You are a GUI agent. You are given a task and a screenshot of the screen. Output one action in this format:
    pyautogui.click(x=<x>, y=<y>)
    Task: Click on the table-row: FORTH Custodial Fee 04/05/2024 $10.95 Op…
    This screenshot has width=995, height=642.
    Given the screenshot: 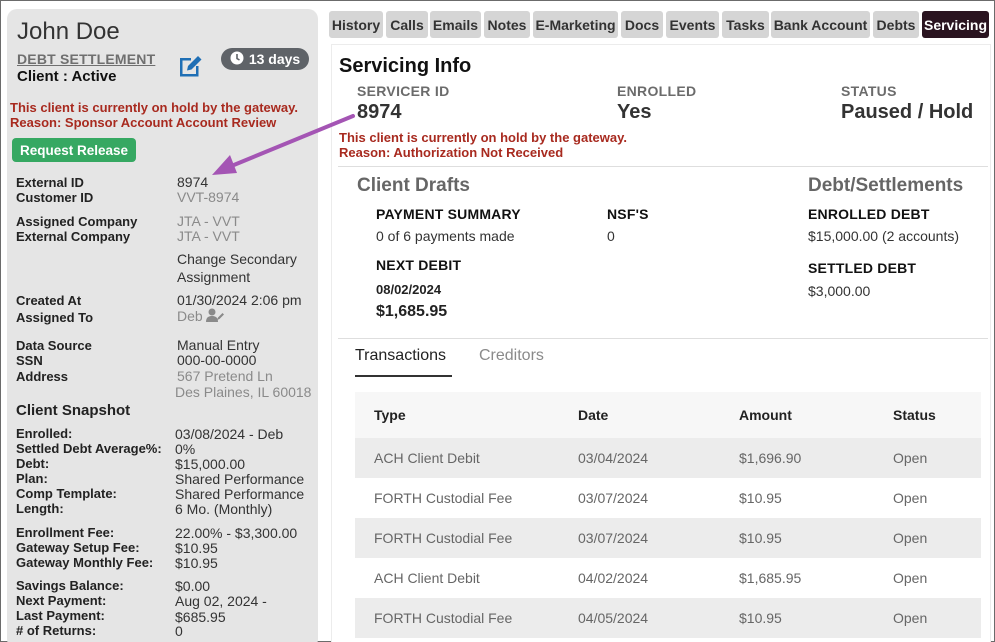 What is the action you would take?
    pyautogui.click(x=668, y=618)
    